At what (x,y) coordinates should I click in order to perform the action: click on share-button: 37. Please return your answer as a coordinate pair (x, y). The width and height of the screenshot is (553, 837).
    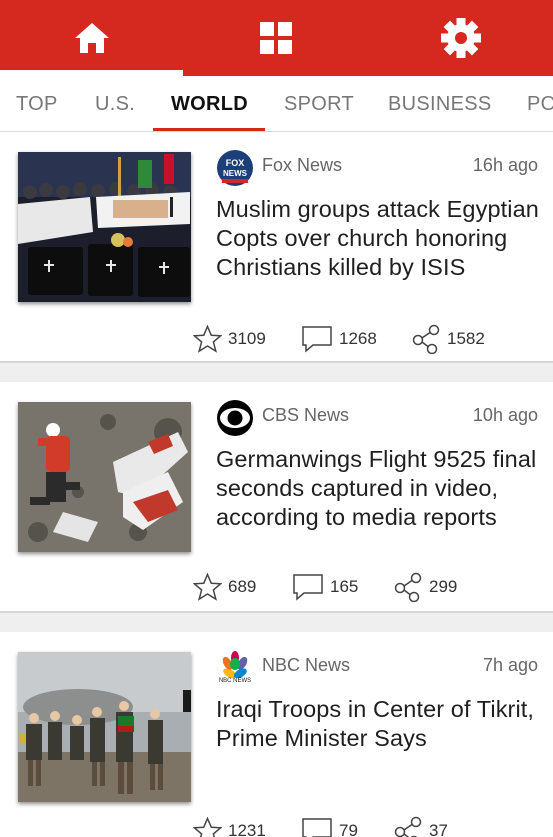
    Looking at the image, I should click on (420, 826).